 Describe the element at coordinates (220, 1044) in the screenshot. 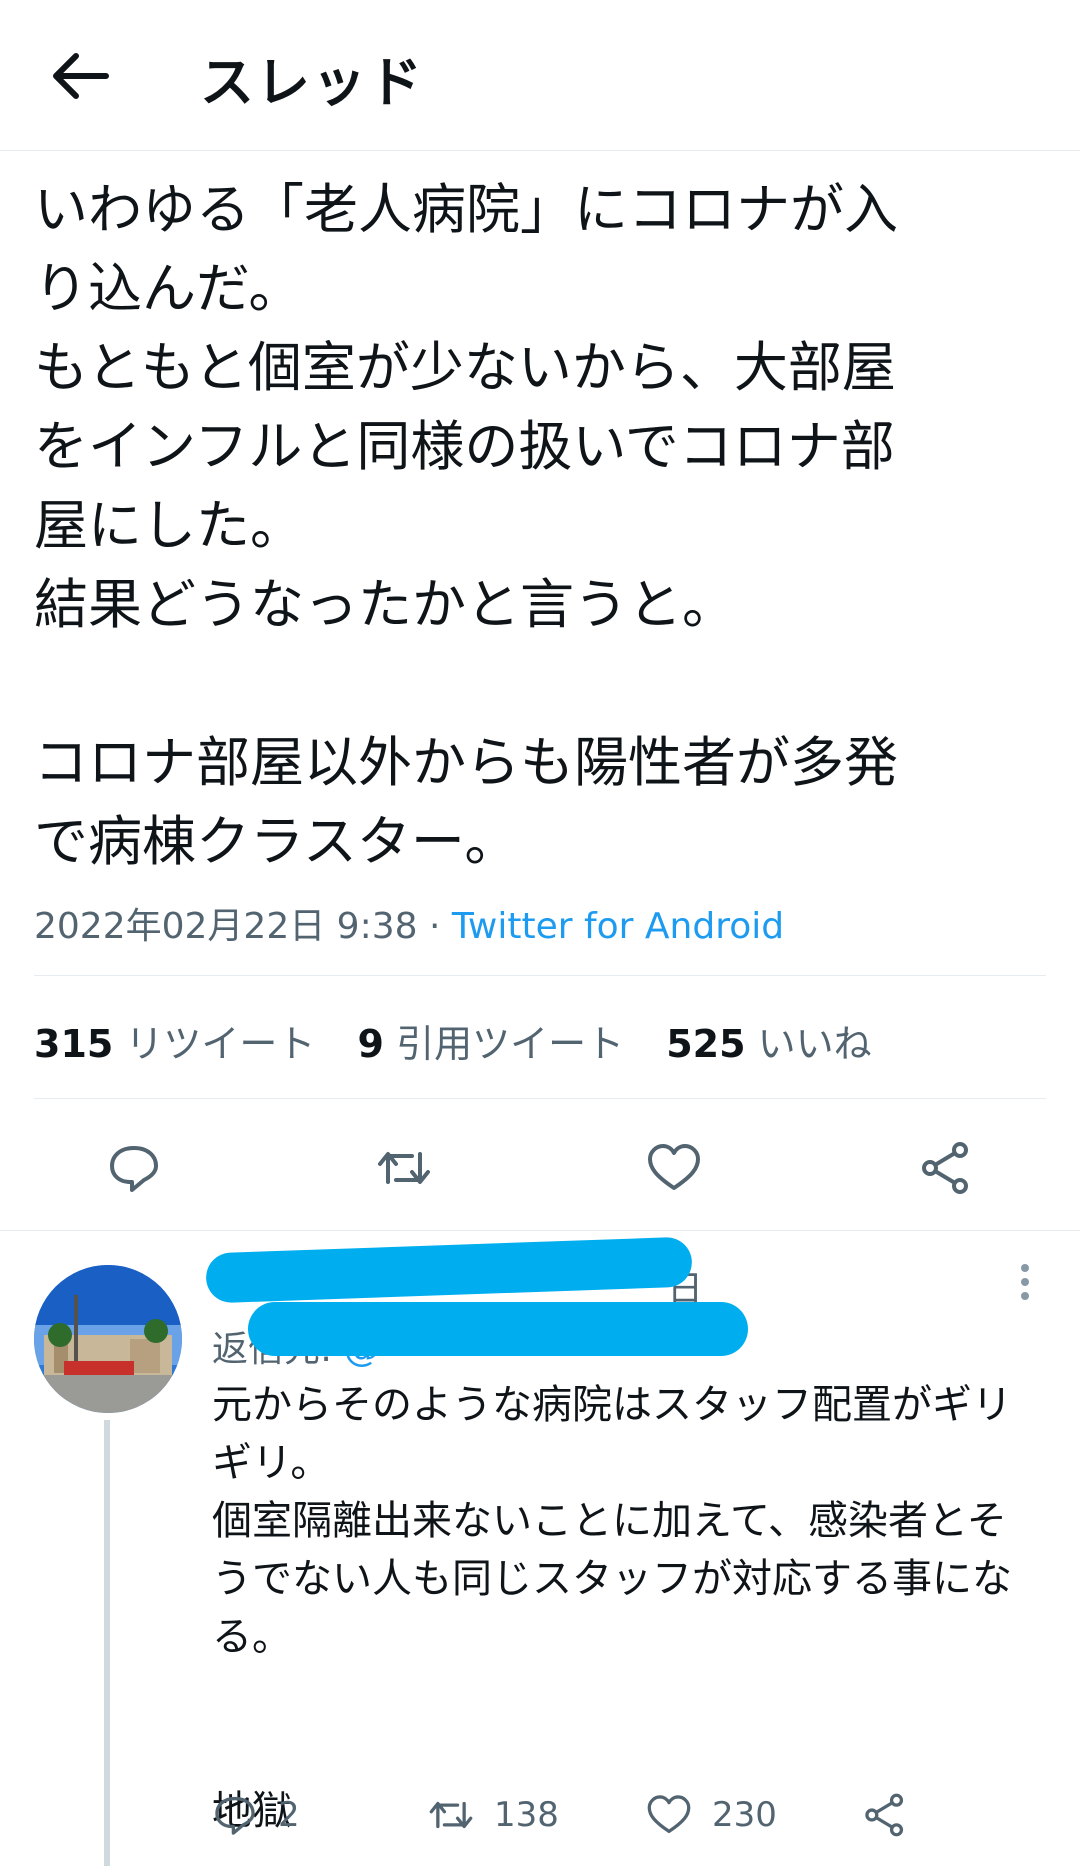

I see `retweets-label: リツイート` at that location.